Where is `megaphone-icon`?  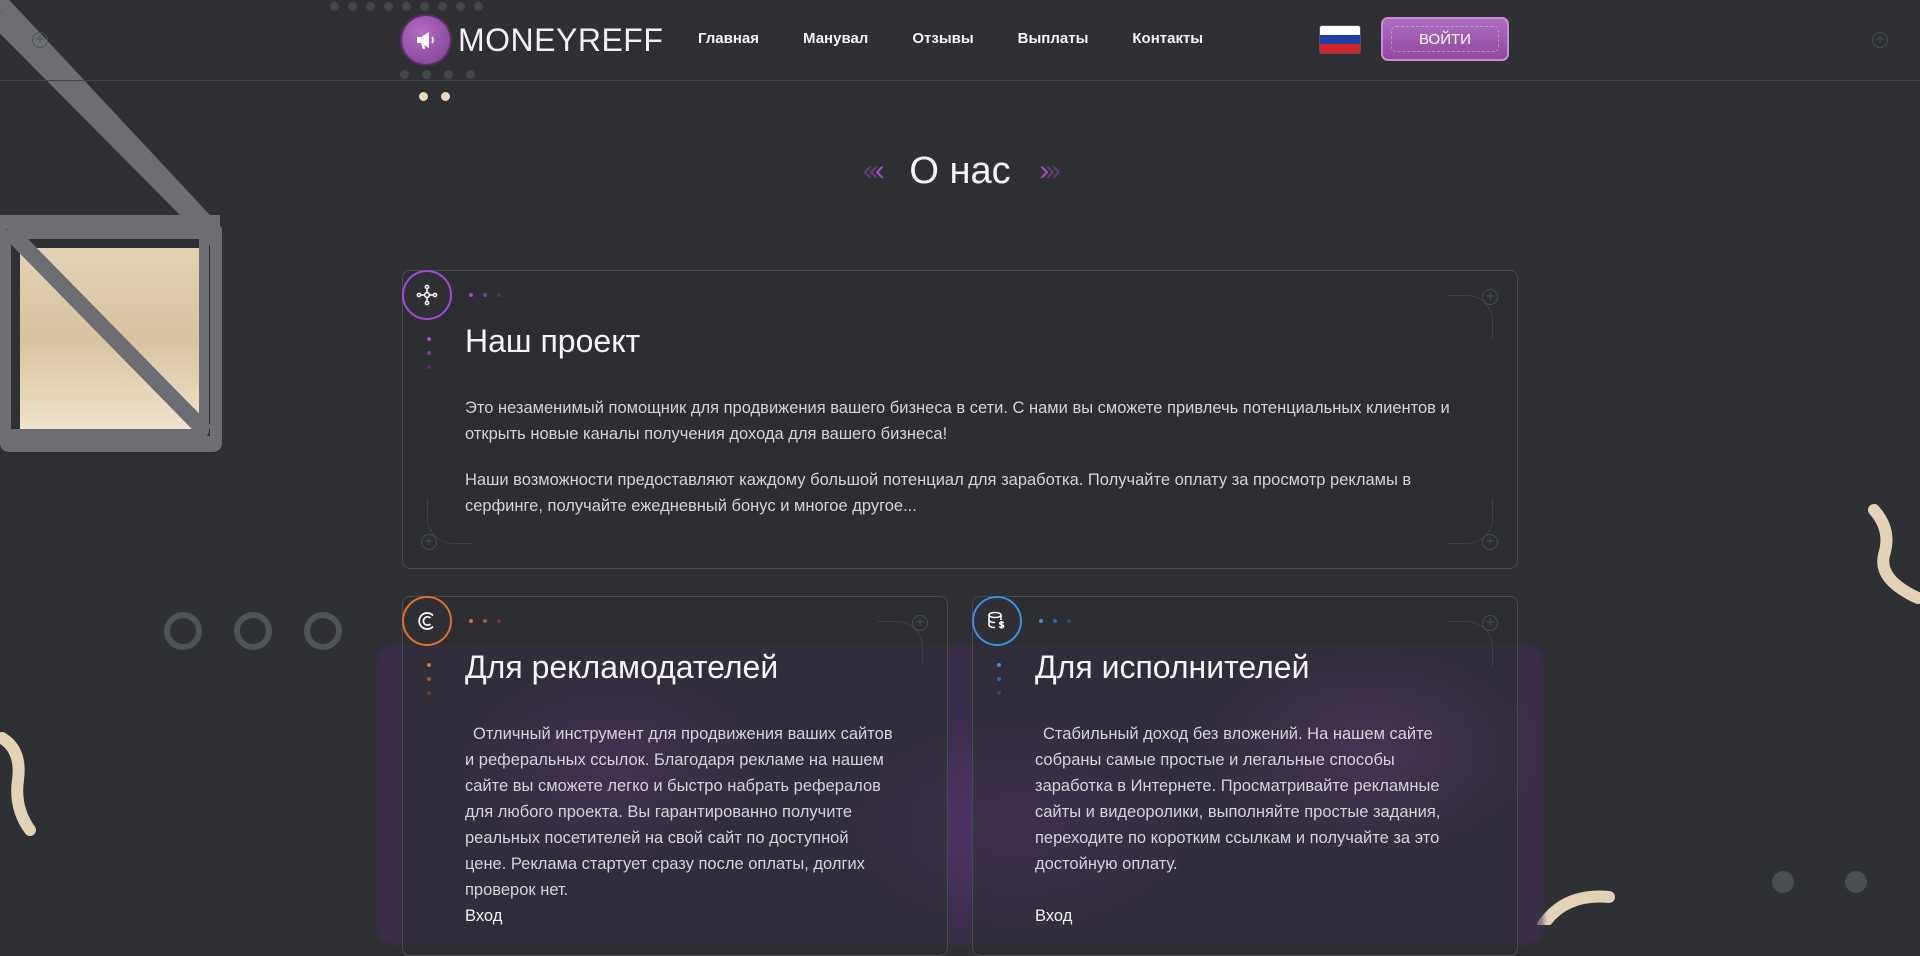
megaphone-icon is located at coordinates (426, 40).